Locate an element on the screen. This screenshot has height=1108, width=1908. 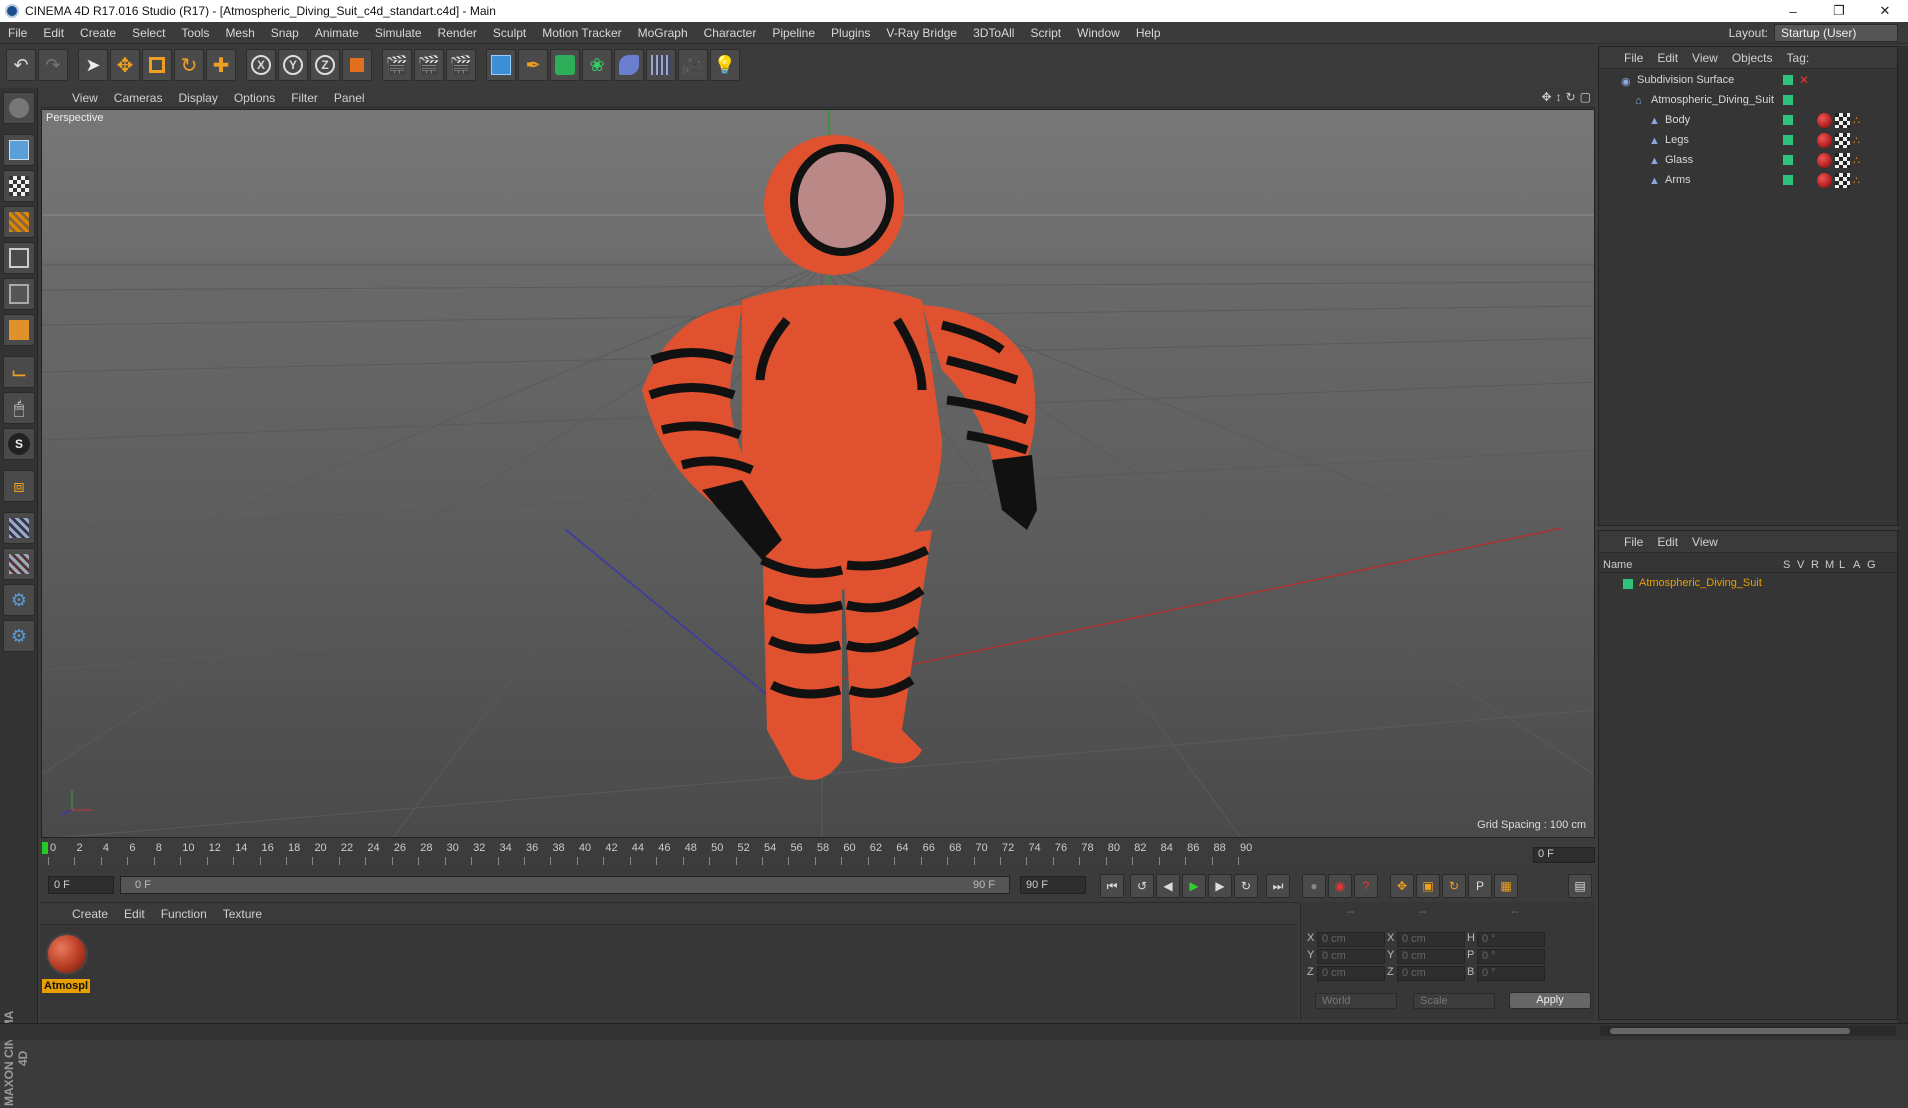
workplane-mode-button is located at coordinates (19, 222).